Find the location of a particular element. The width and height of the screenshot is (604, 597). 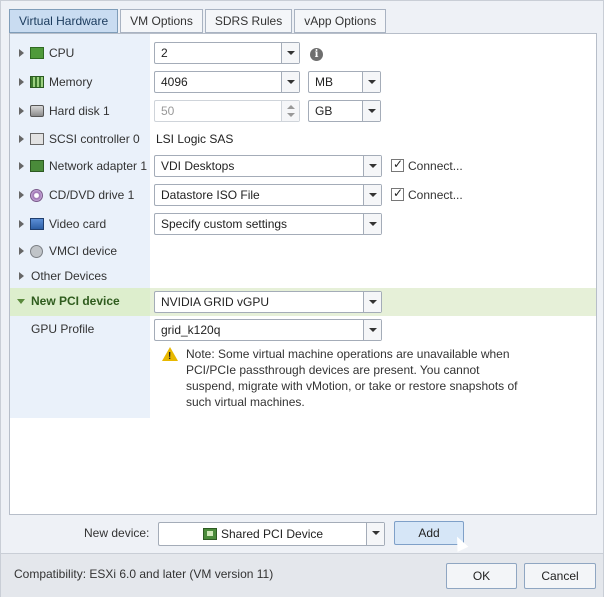

other-devices-row: Other Devices is located at coordinates (303, 277).